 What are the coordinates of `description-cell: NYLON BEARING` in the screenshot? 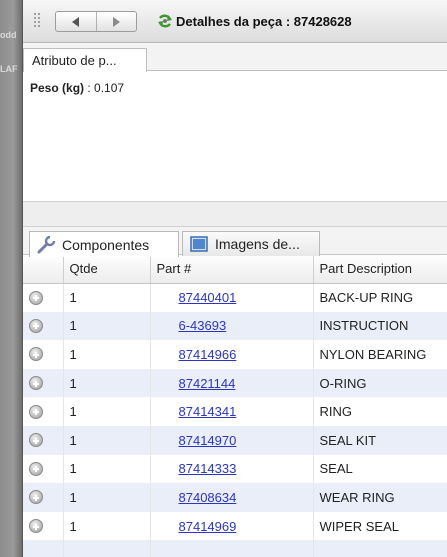 It's located at (380, 354).